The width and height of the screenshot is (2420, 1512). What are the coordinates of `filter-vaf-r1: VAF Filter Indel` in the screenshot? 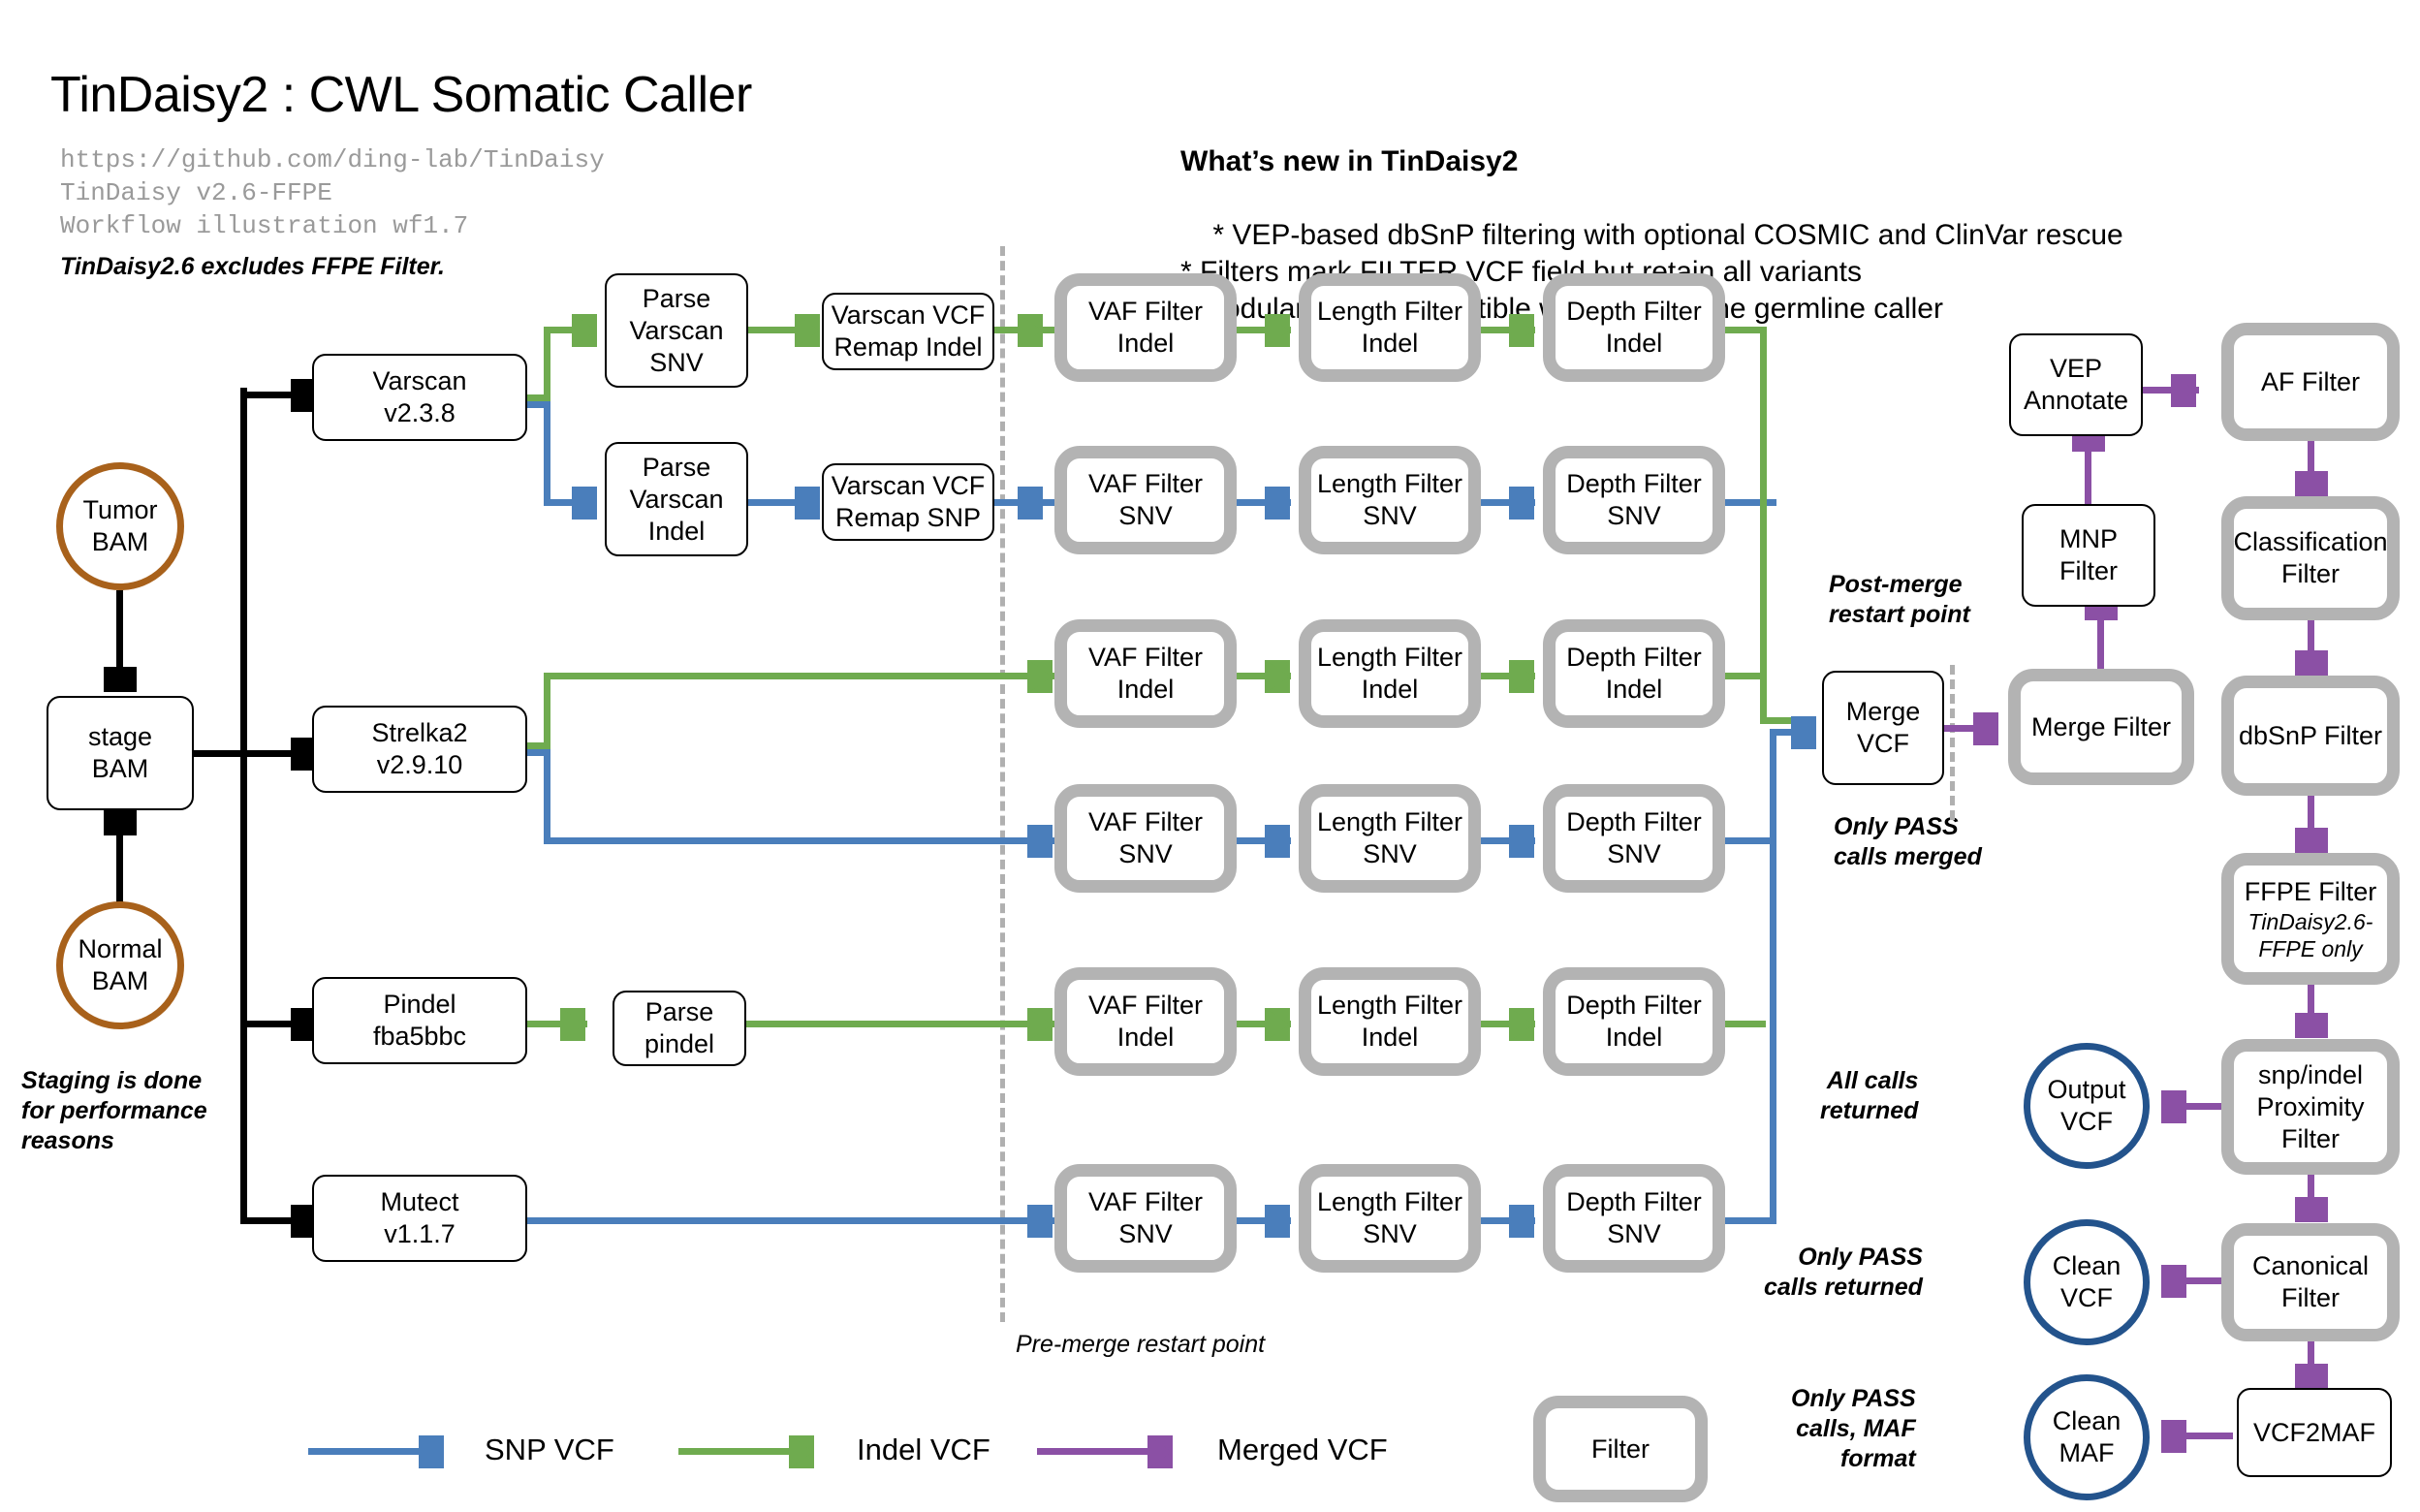 It's located at (1145, 327).